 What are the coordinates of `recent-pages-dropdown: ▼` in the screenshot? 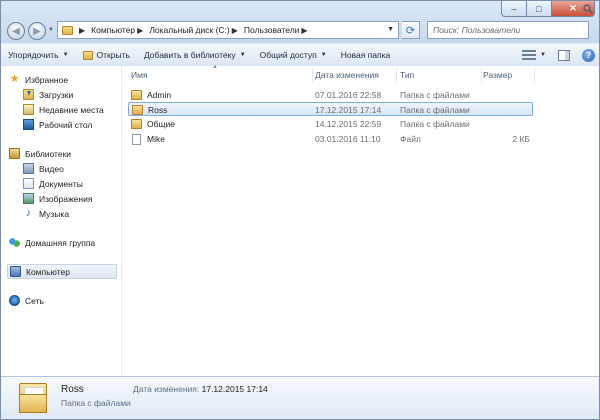 It's located at (51, 30).